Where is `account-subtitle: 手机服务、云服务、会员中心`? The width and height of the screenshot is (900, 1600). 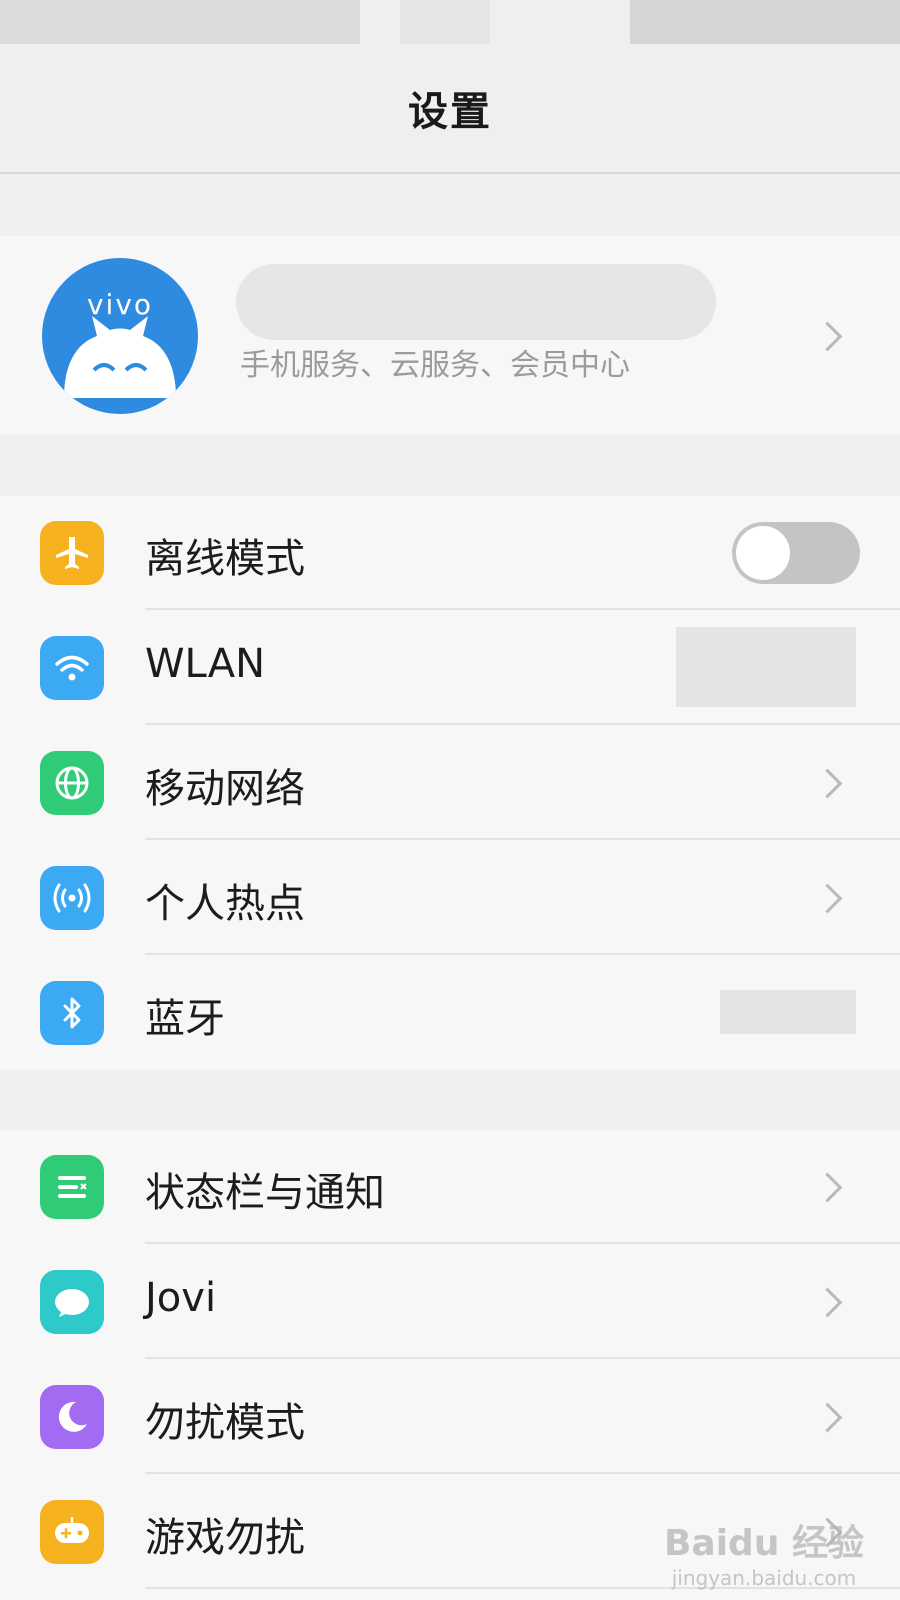
account-subtitle: 手机服务、云服务、会员中心 is located at coordinates (435, 365).